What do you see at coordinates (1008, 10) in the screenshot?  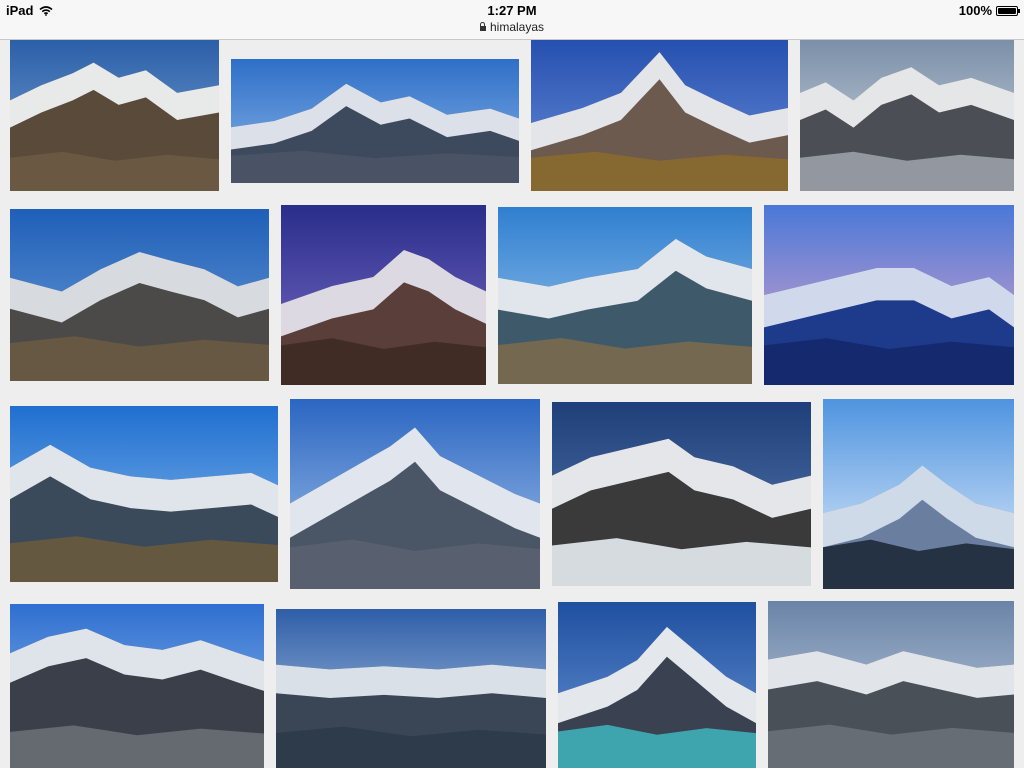 I see `battery-icon` at bounding box center [1008, 10].